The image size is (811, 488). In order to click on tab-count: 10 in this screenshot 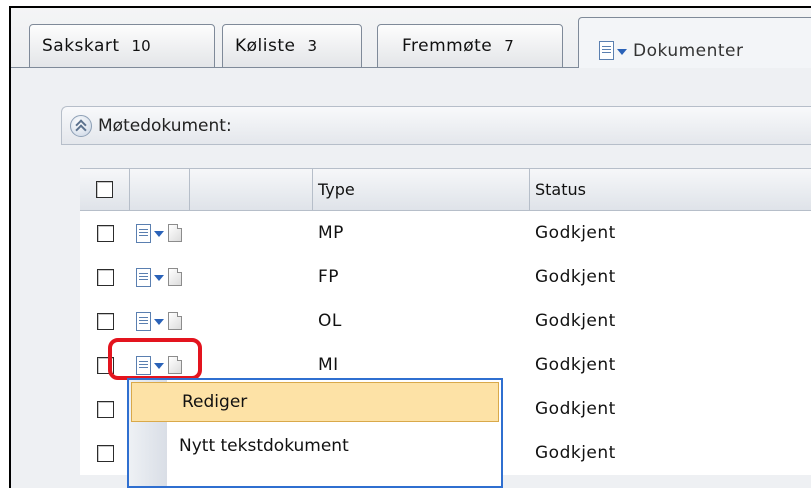, I will do `click(141, 46)`.